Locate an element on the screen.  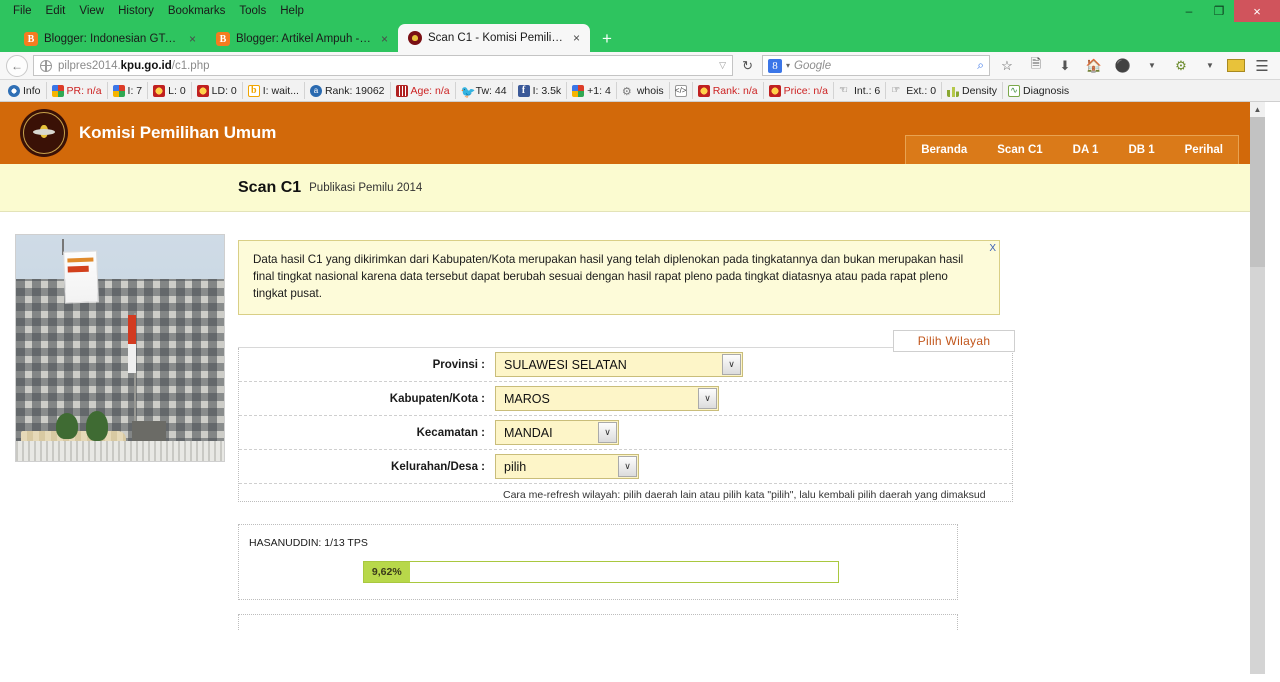
main-nav: Beranda Scan C1 DA 1 DB 1 Perihal is located at coordinates (1072, 149).